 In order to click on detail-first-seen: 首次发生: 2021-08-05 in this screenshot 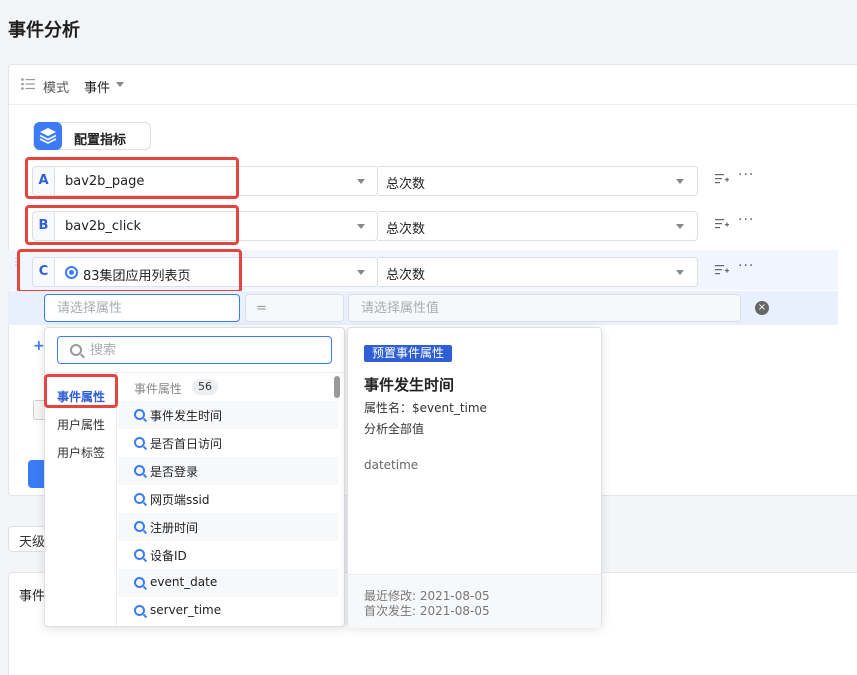, I will do `click(427, 611)`.